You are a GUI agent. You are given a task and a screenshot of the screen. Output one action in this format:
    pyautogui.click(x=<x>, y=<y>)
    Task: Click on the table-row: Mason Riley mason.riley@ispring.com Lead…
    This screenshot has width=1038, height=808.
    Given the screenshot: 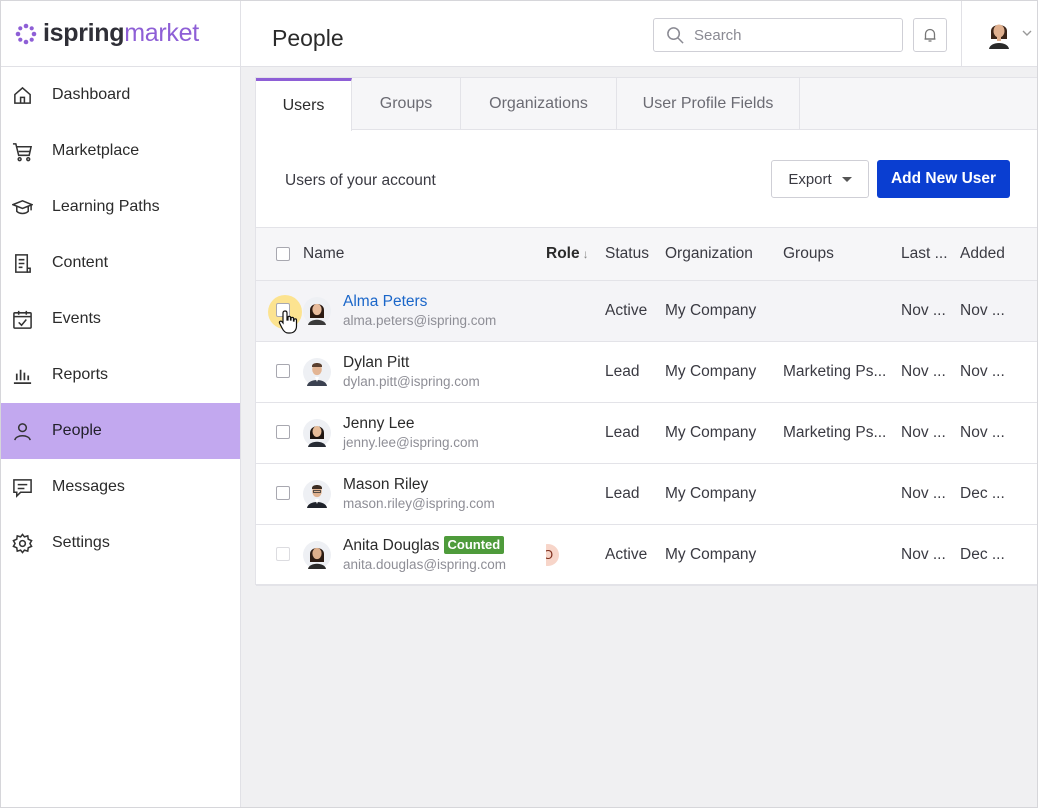 What is the action you would take?
    pyautogui.click(x=646, y=493)
    